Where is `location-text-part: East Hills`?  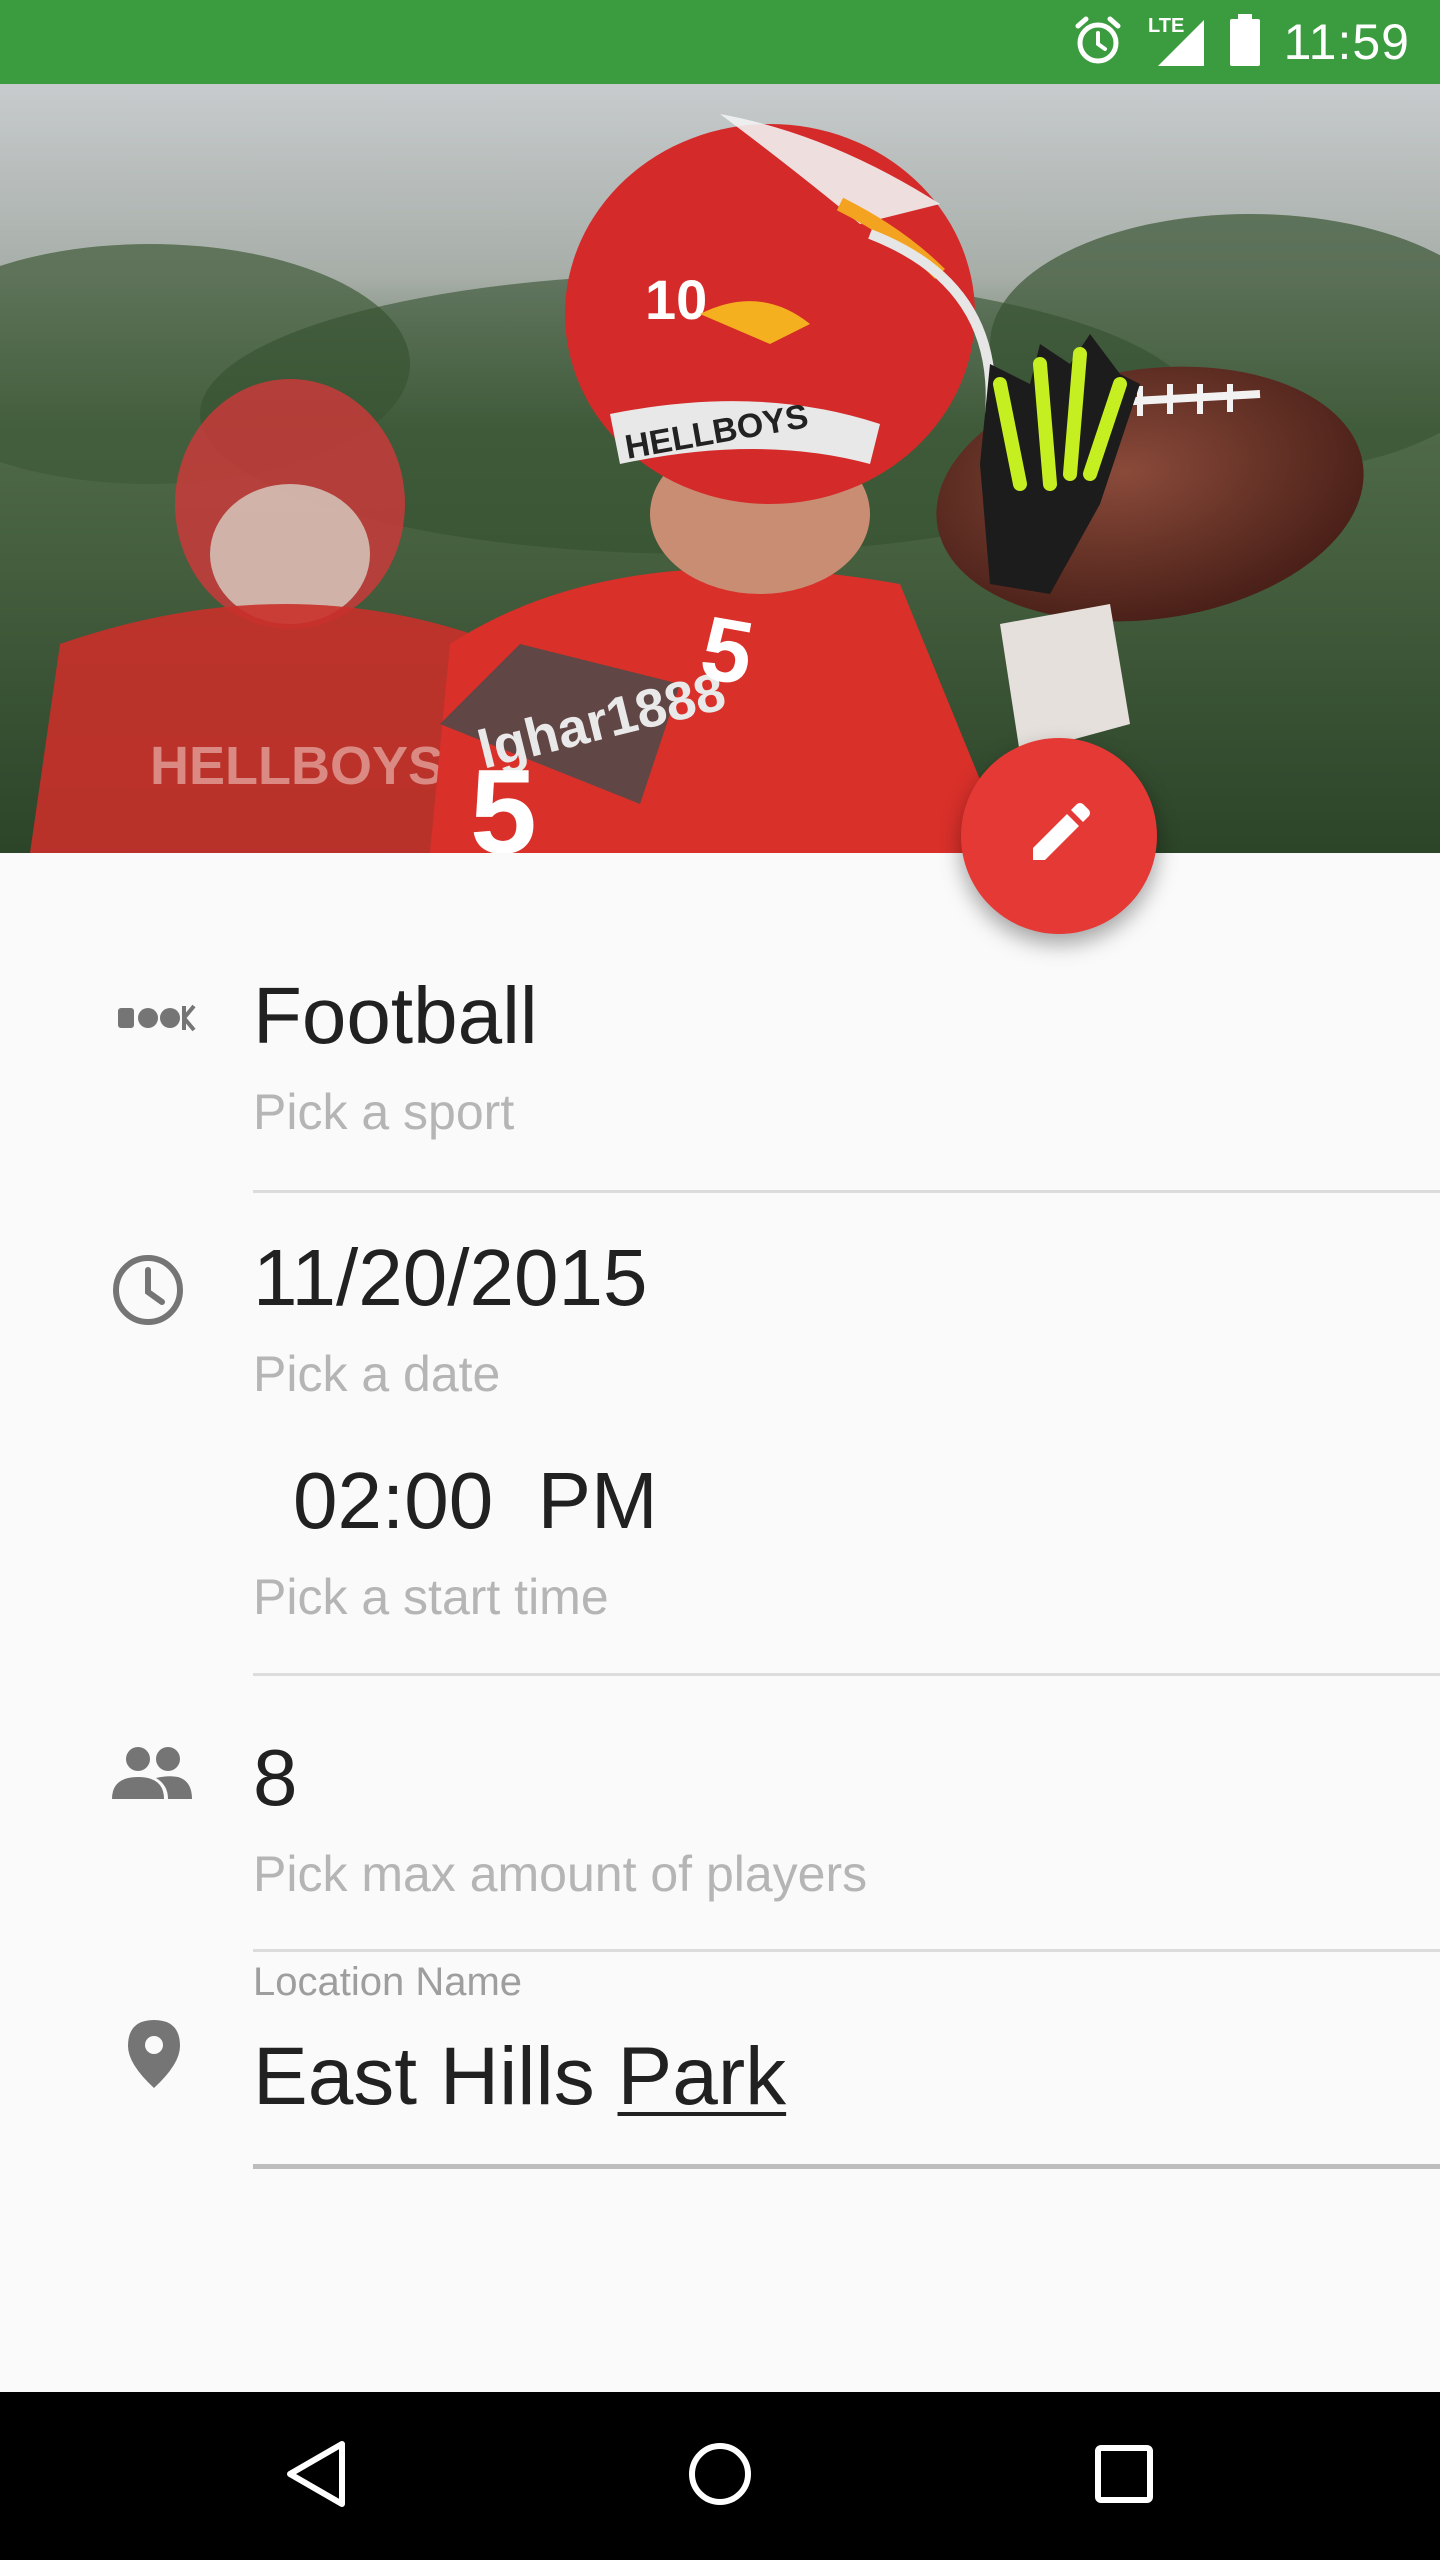
location-text-part: East Hills is located at coordinates (435, 2076).